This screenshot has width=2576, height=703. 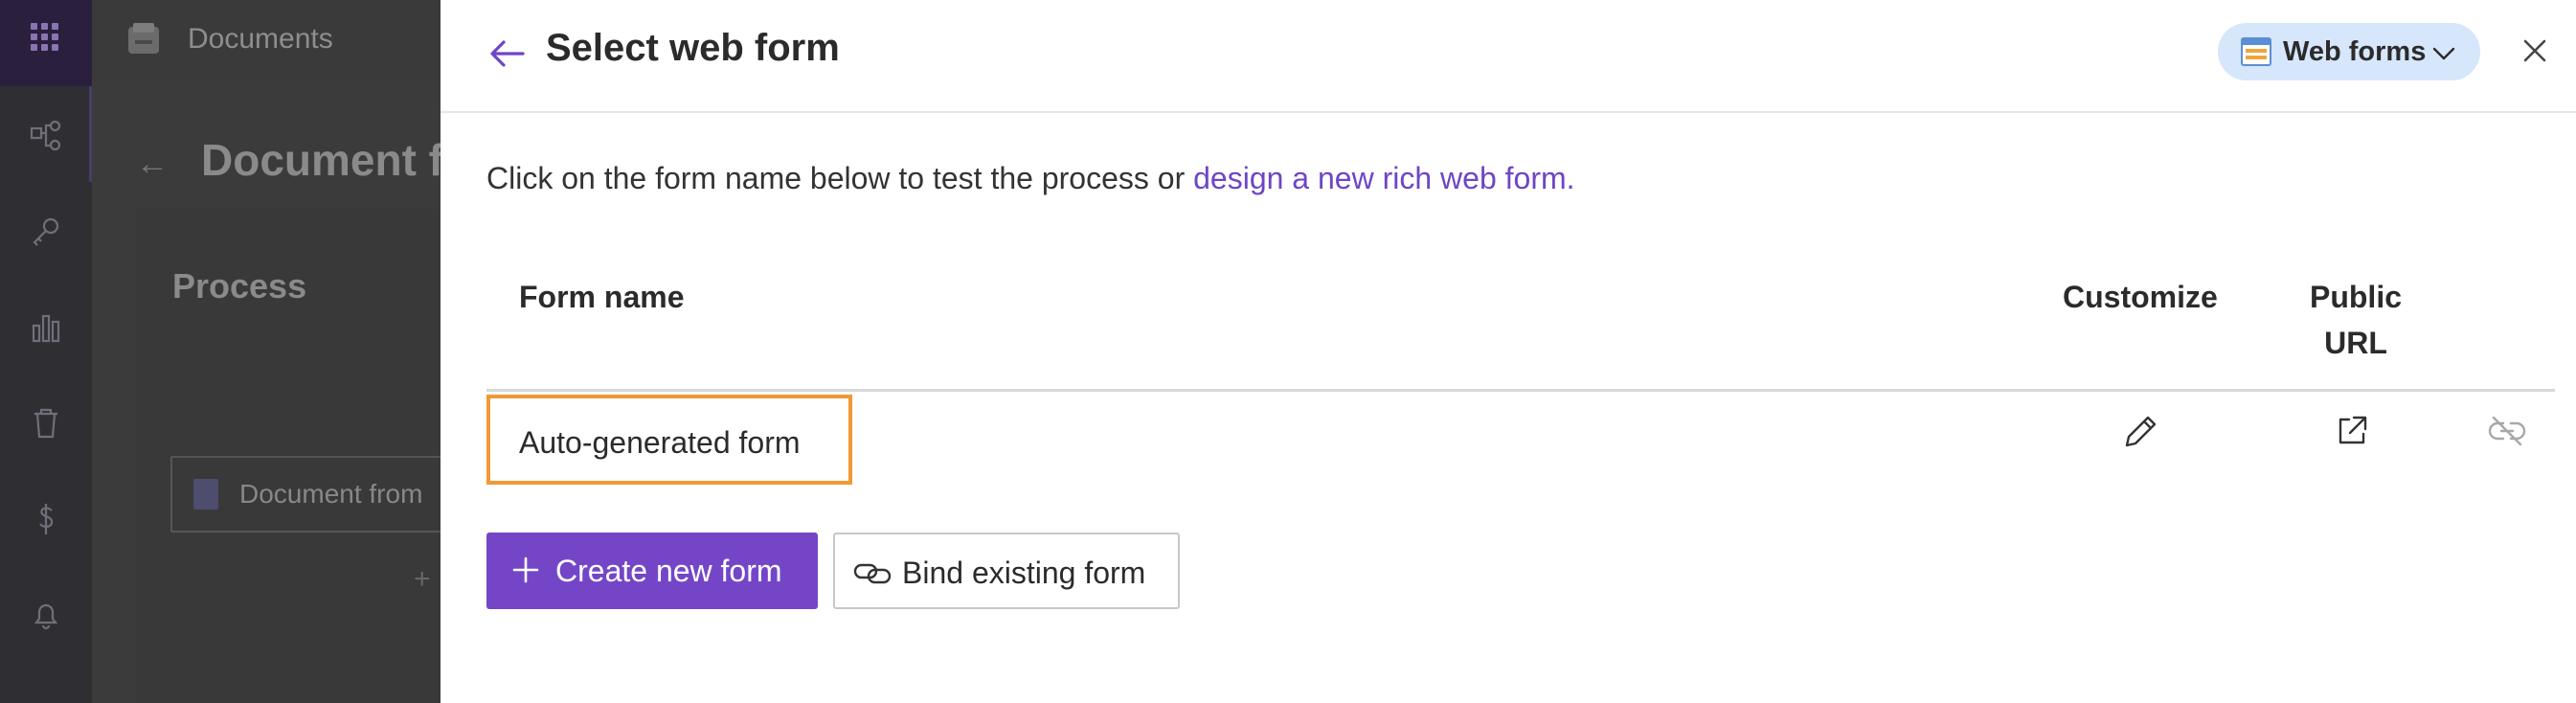 What do you see at coordinates (2507, 431) in the screenshot?
I see `unlink-icon` at bounding box center [2507, 431].